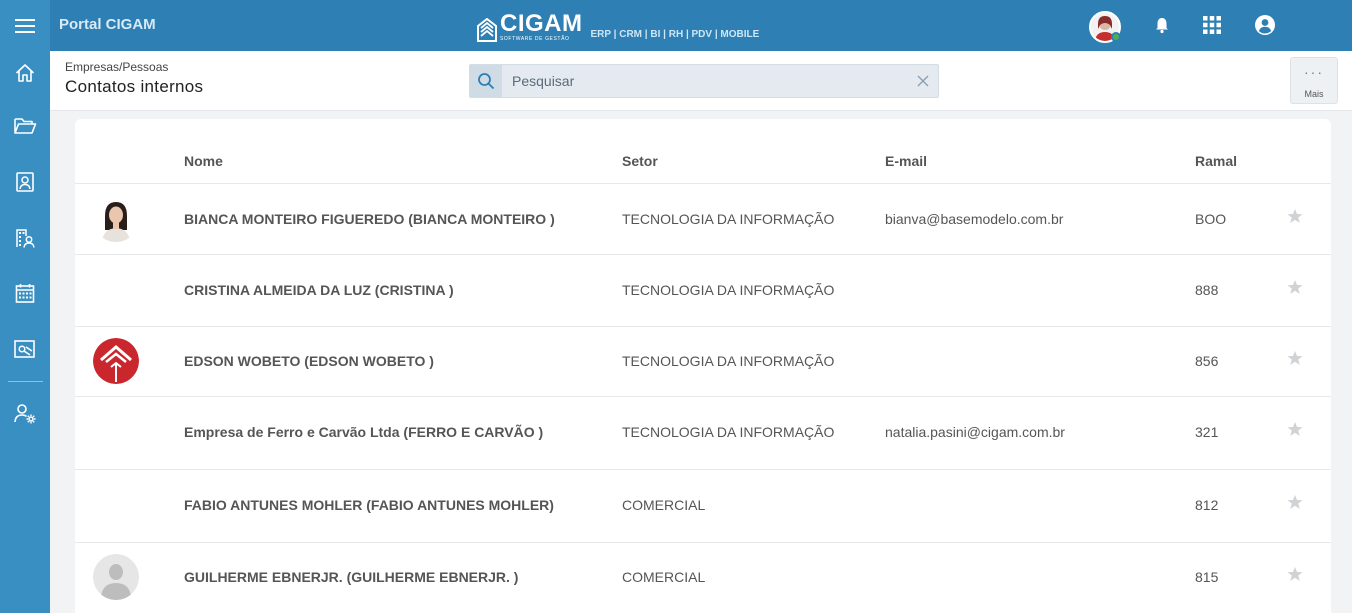 Image resolution: width=1352 pixels, height=613 pixels. What do you see at coordinates (309, 361) in the screenshot?
I see `contact-name: EDSON WOBETO (EDSON WOBETO )` at bounding box center [309, 361].